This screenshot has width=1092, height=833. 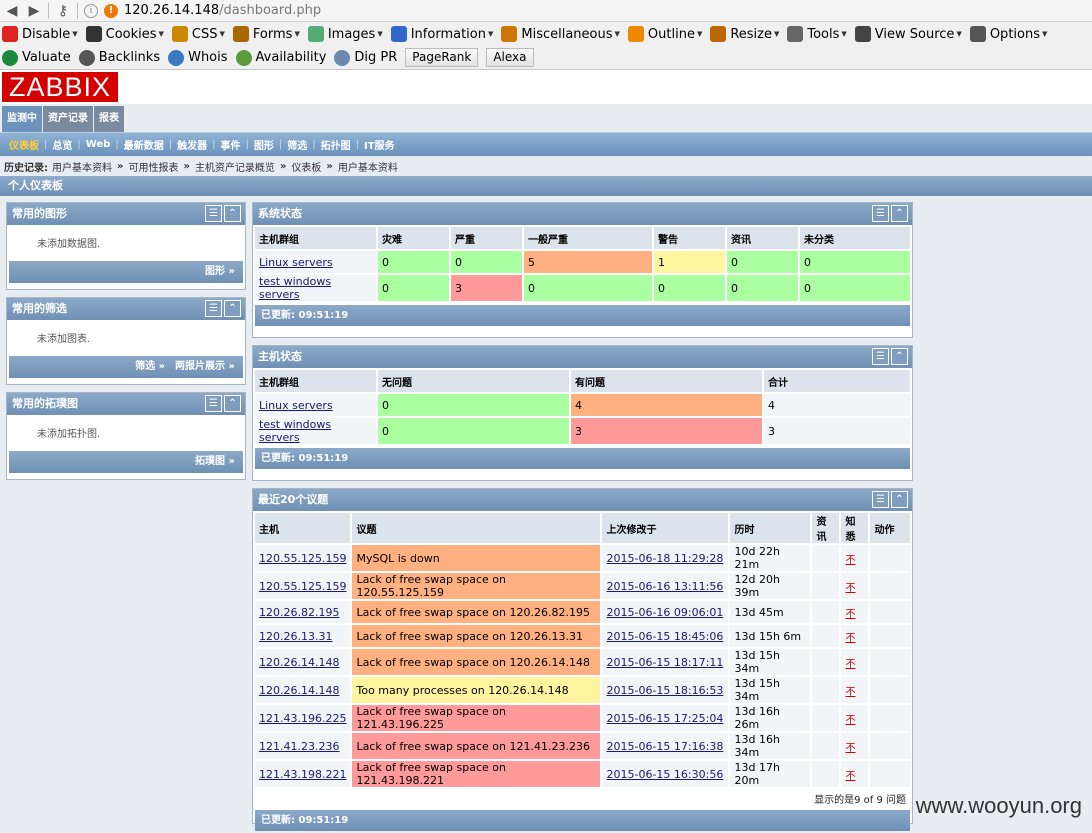 I want to click on zabbix-logo: ZABBIX, so click(x=60, y=87).